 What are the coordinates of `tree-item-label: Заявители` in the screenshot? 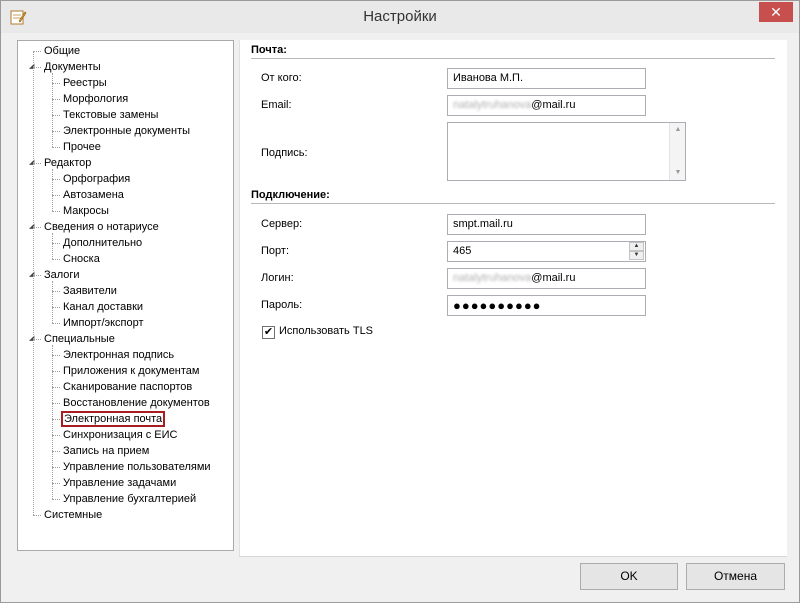 It's located at (90, 291).